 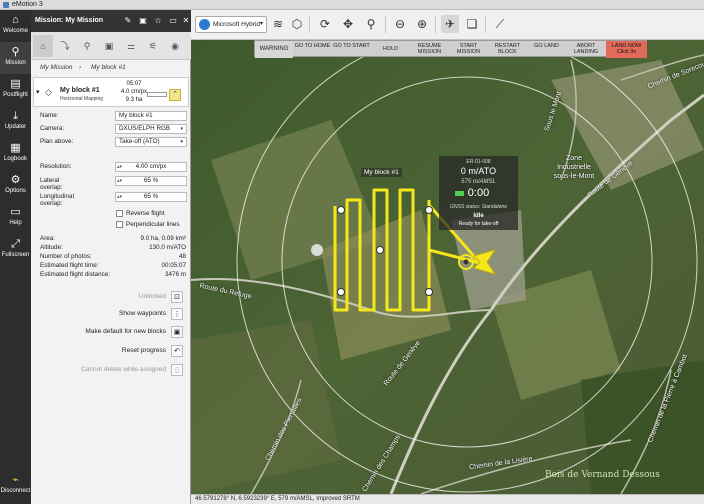 I want to click on takeoff-point, so click(x=466, y=262).